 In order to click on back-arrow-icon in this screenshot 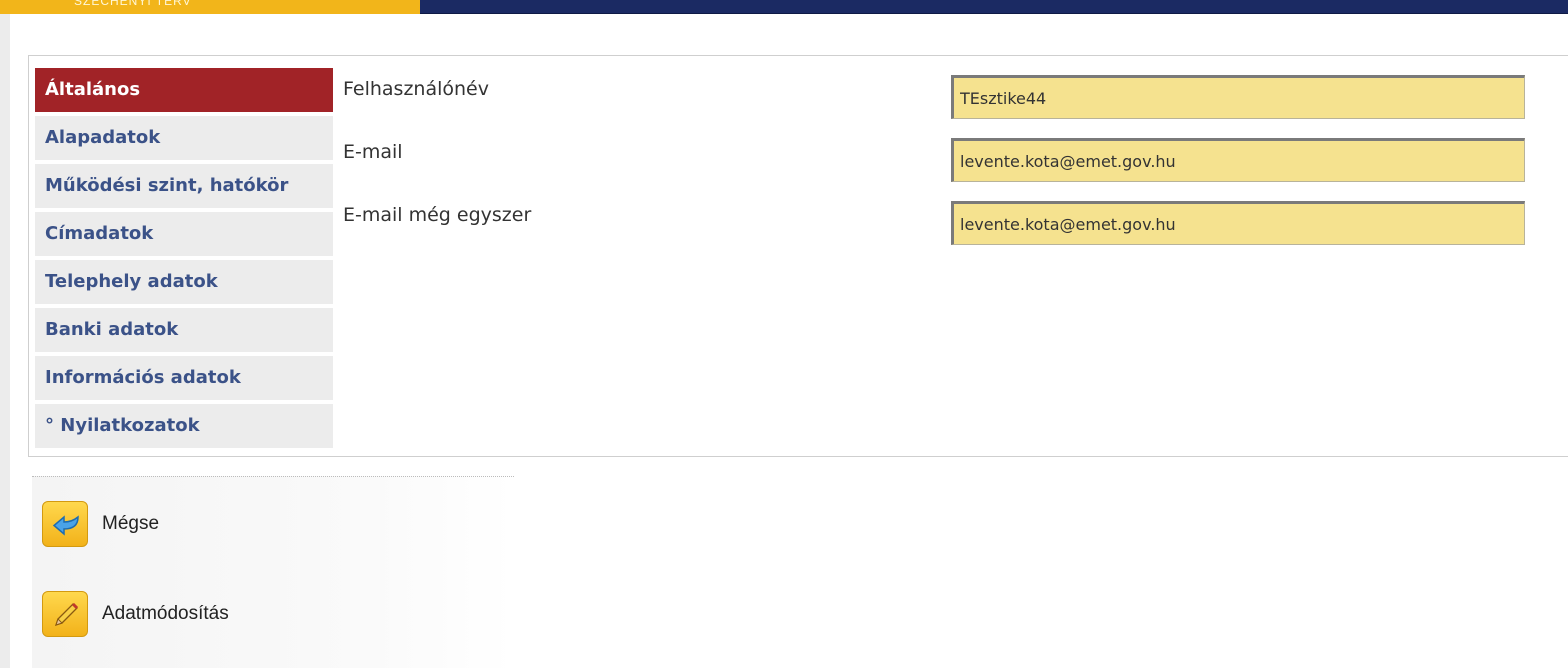, I will do `click(65, 524)`.